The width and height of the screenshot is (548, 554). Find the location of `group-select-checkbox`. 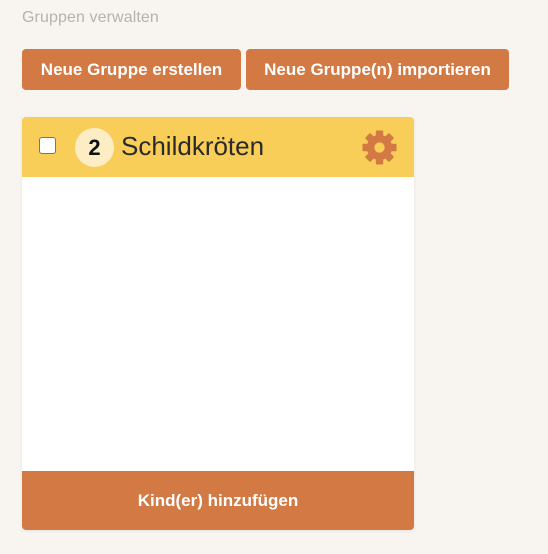

group-select-checkbox is located at coordinates (47, 145).